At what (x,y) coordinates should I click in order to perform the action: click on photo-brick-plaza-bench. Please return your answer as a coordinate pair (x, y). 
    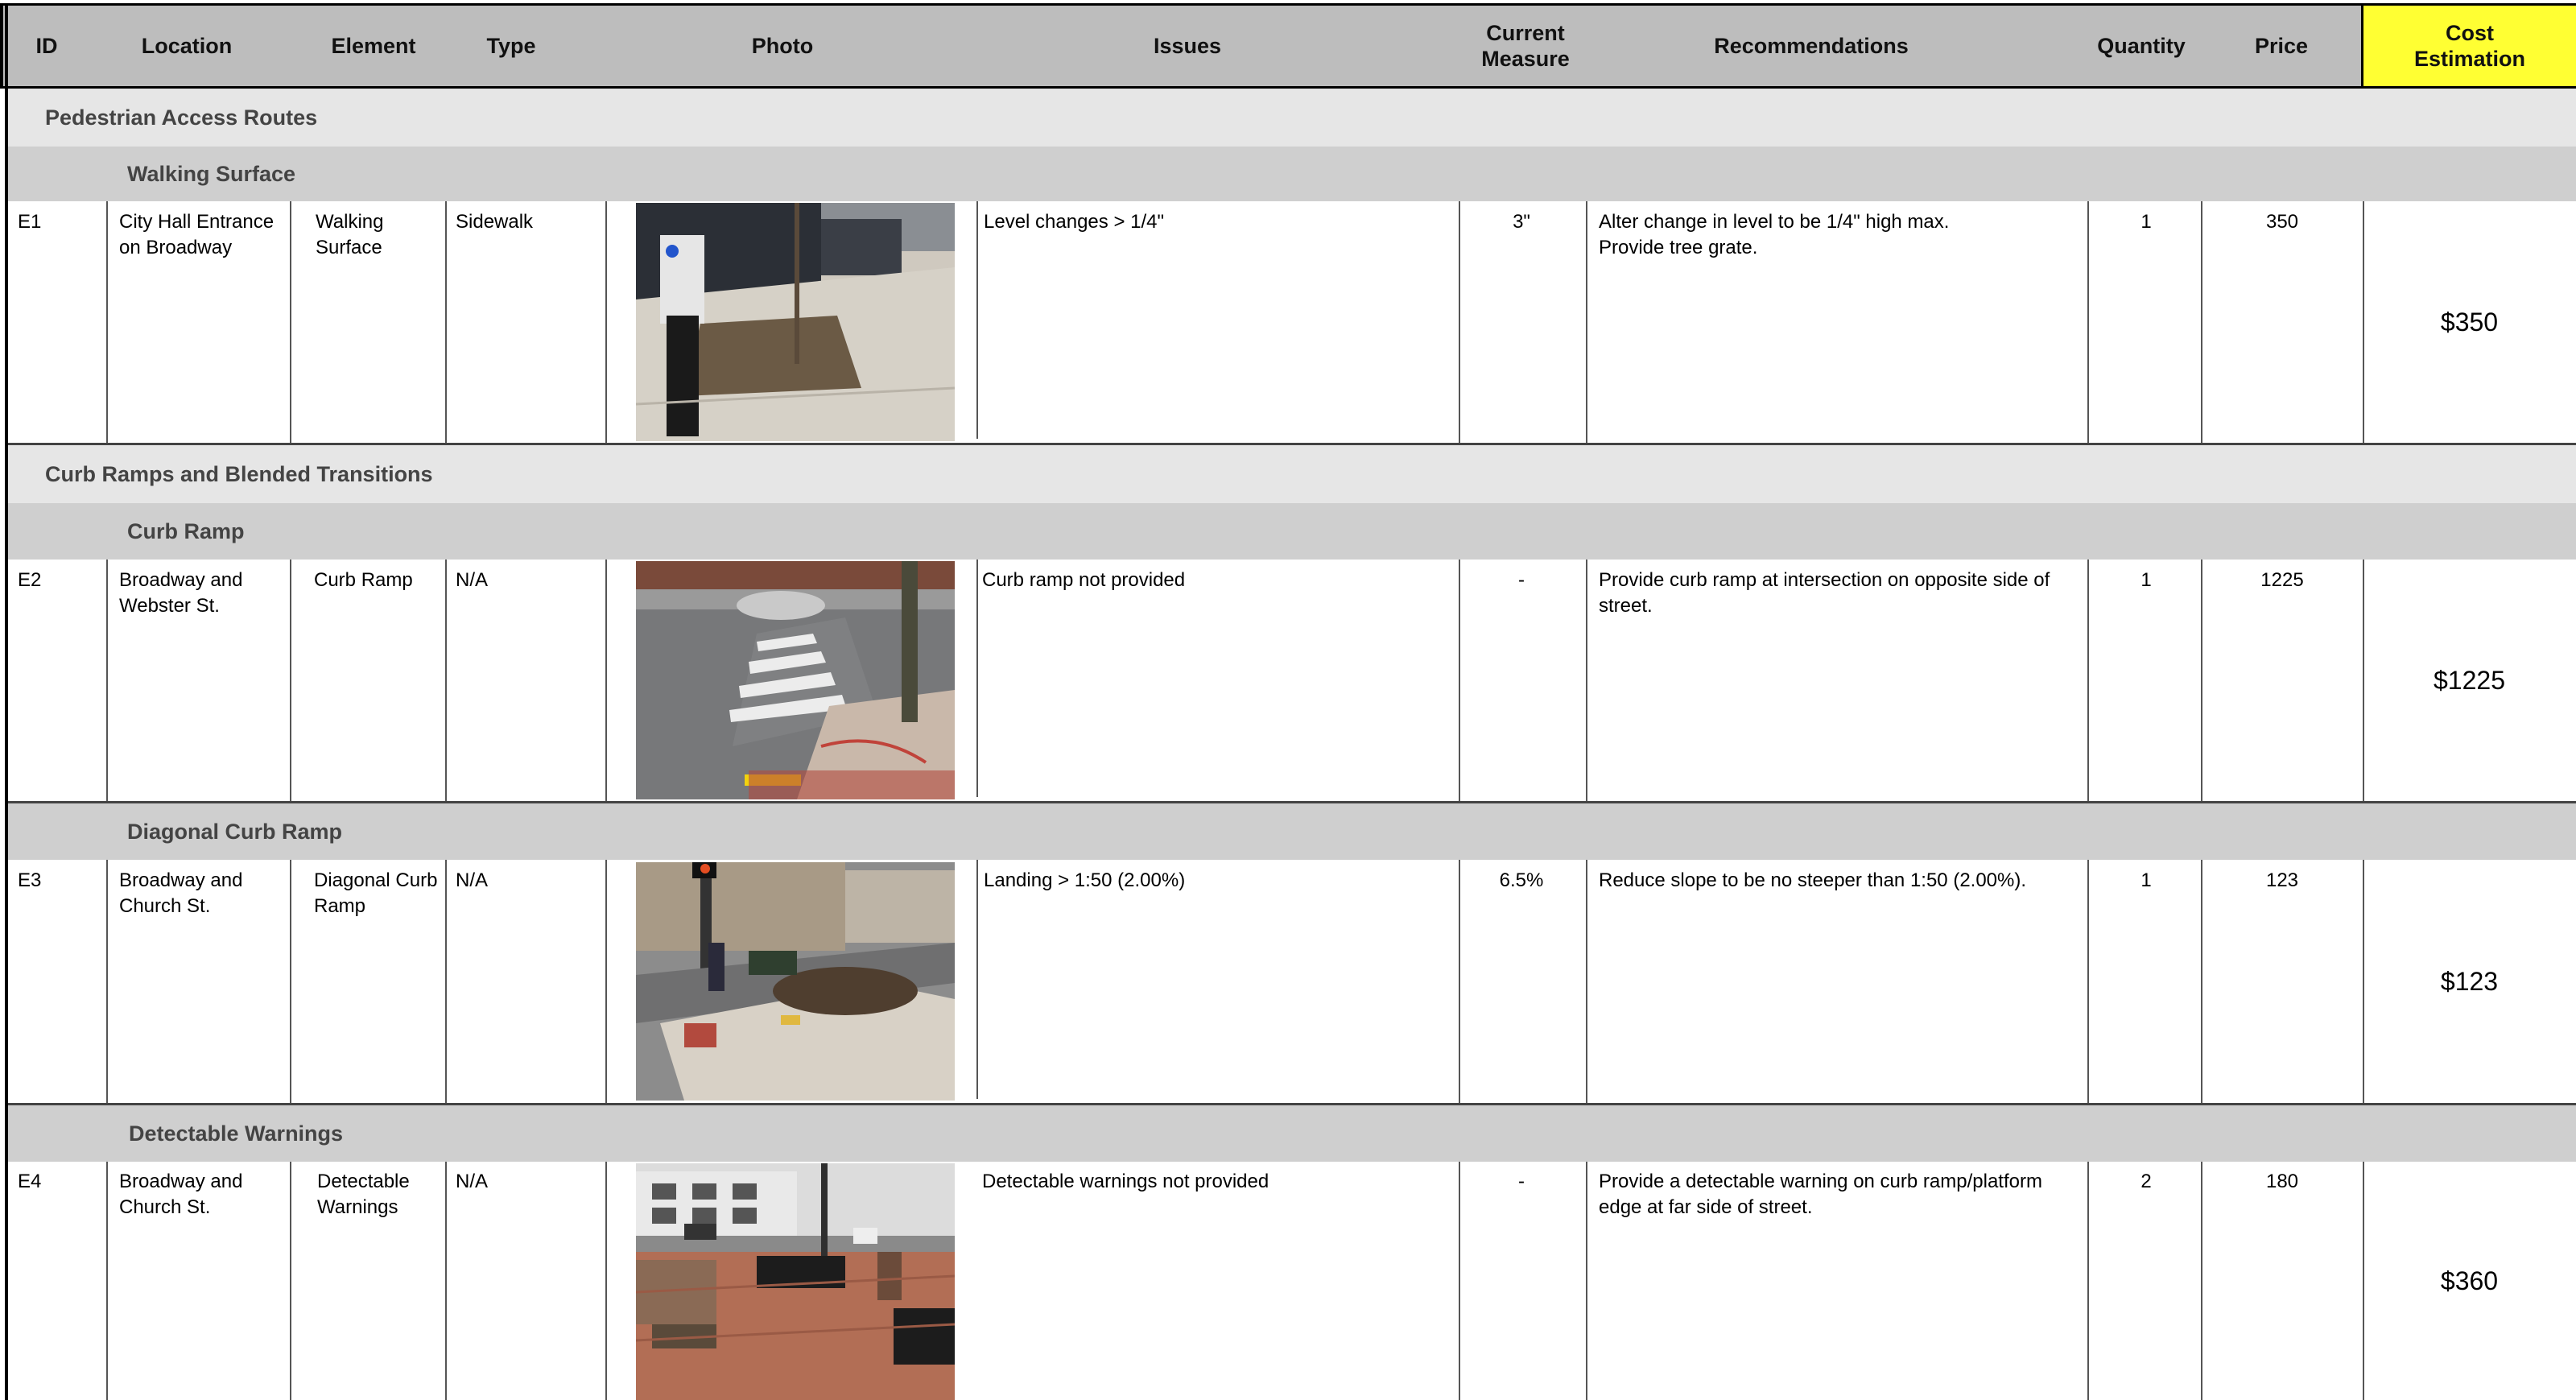
    Looking at the image, I should click on (795, 1282).